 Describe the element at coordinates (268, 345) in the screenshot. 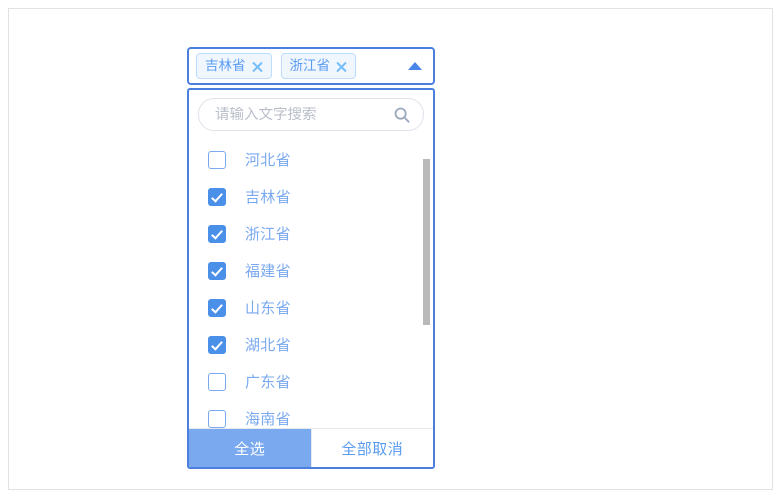

I see `option-label: 湖北省` at that location.